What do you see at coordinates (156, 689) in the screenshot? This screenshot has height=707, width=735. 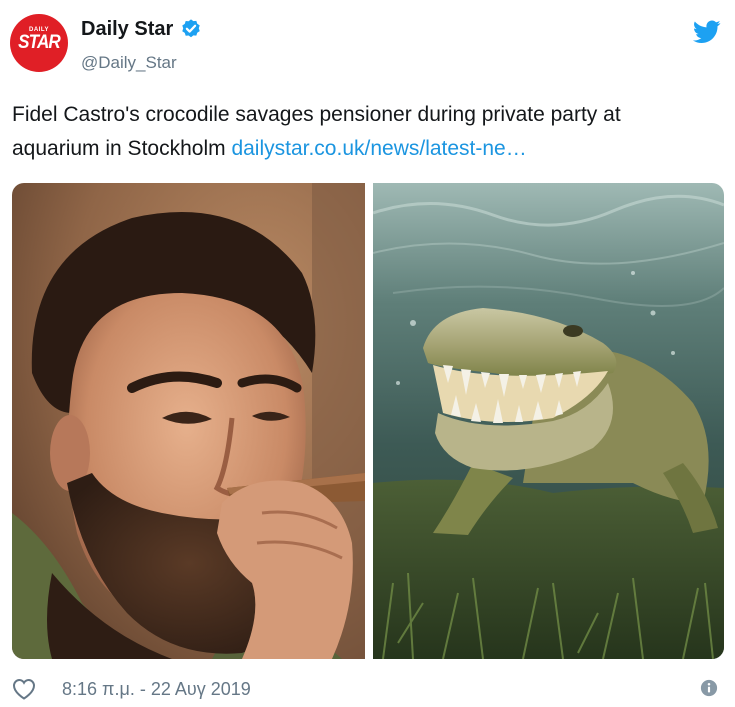 I see `tweet-timestamp: 8:16 π.μ. - 22 Αυγ 2019` at bounding box center [156, 689].